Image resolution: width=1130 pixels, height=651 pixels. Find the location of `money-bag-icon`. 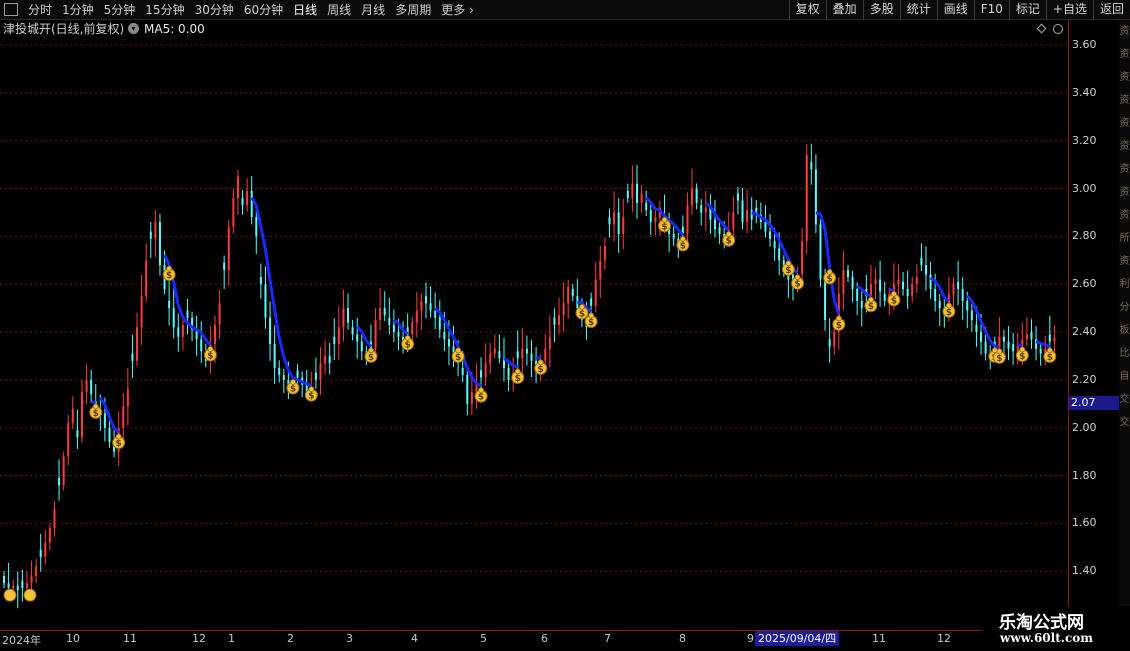

money-bag-icon is located at coordinates (30, 595).